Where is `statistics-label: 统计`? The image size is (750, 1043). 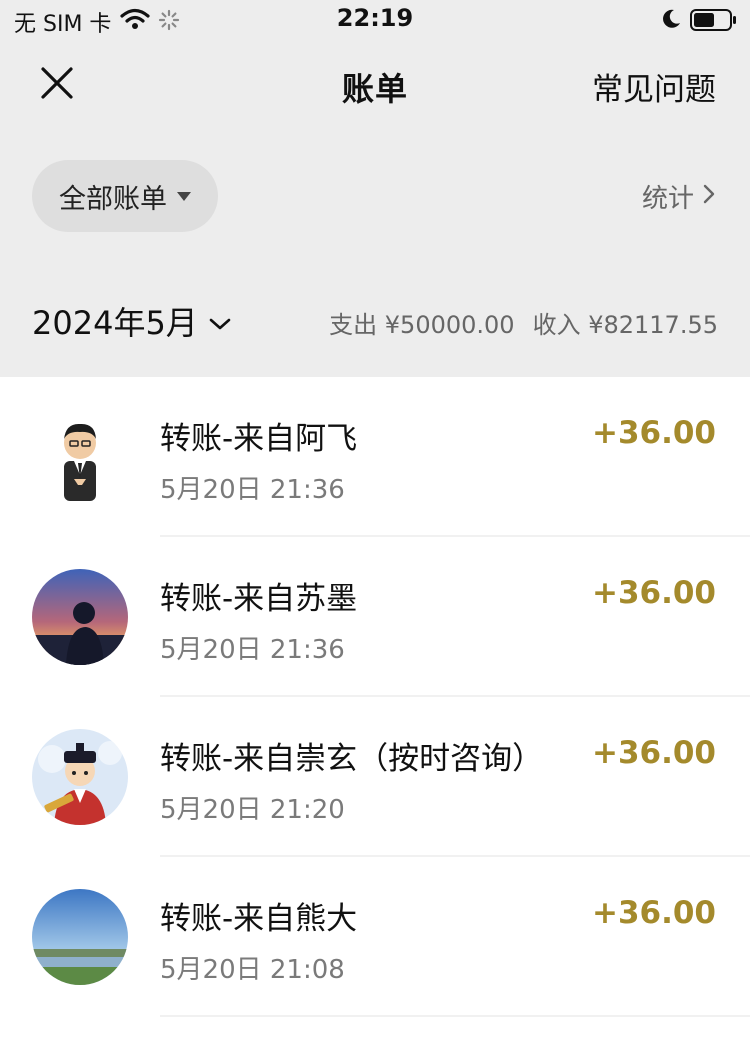 statistics-label: 统计 is located at coordinates (667, 199).